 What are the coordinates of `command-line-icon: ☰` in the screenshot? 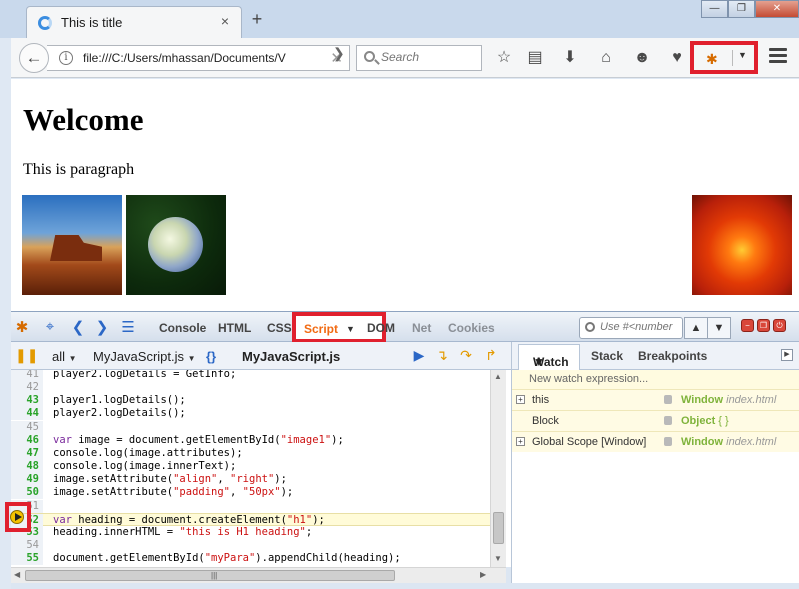 It's located at (128, 327).